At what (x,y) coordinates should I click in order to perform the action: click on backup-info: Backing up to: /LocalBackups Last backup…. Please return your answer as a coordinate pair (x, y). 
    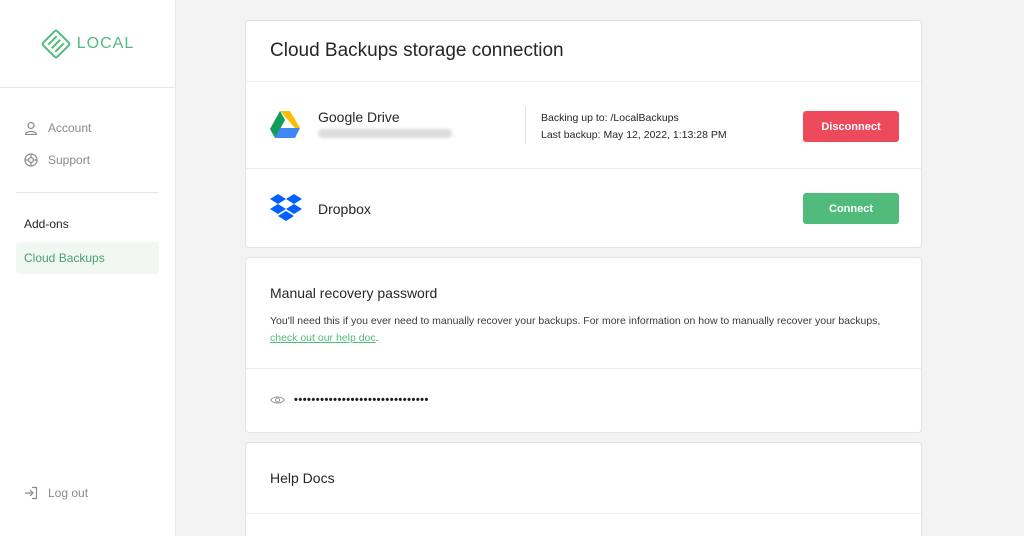
    Looking at the image, I should click on (634, 127).